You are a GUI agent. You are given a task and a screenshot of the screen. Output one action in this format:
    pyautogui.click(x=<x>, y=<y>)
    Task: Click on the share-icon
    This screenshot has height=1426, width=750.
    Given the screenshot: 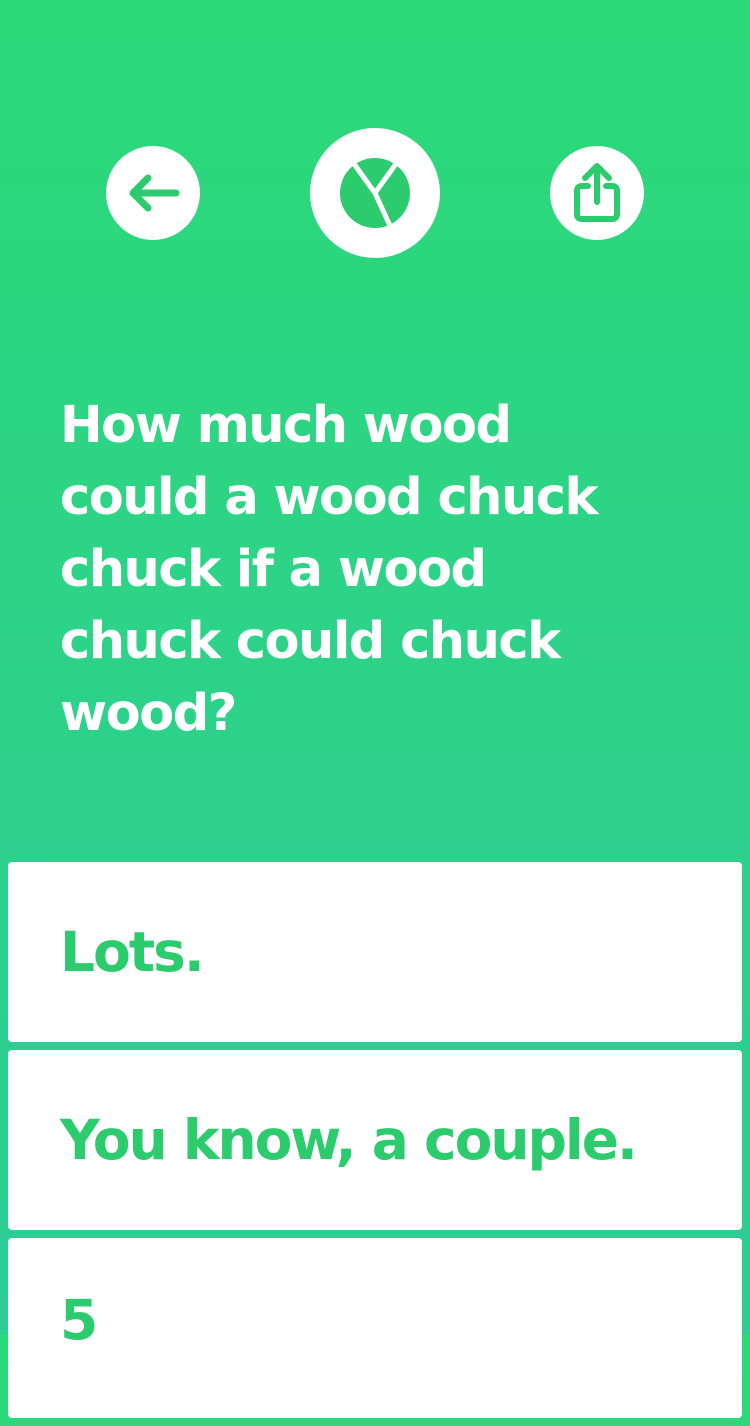 What is the action you would take?
    pyautogui.click(x=597, y=192)
    